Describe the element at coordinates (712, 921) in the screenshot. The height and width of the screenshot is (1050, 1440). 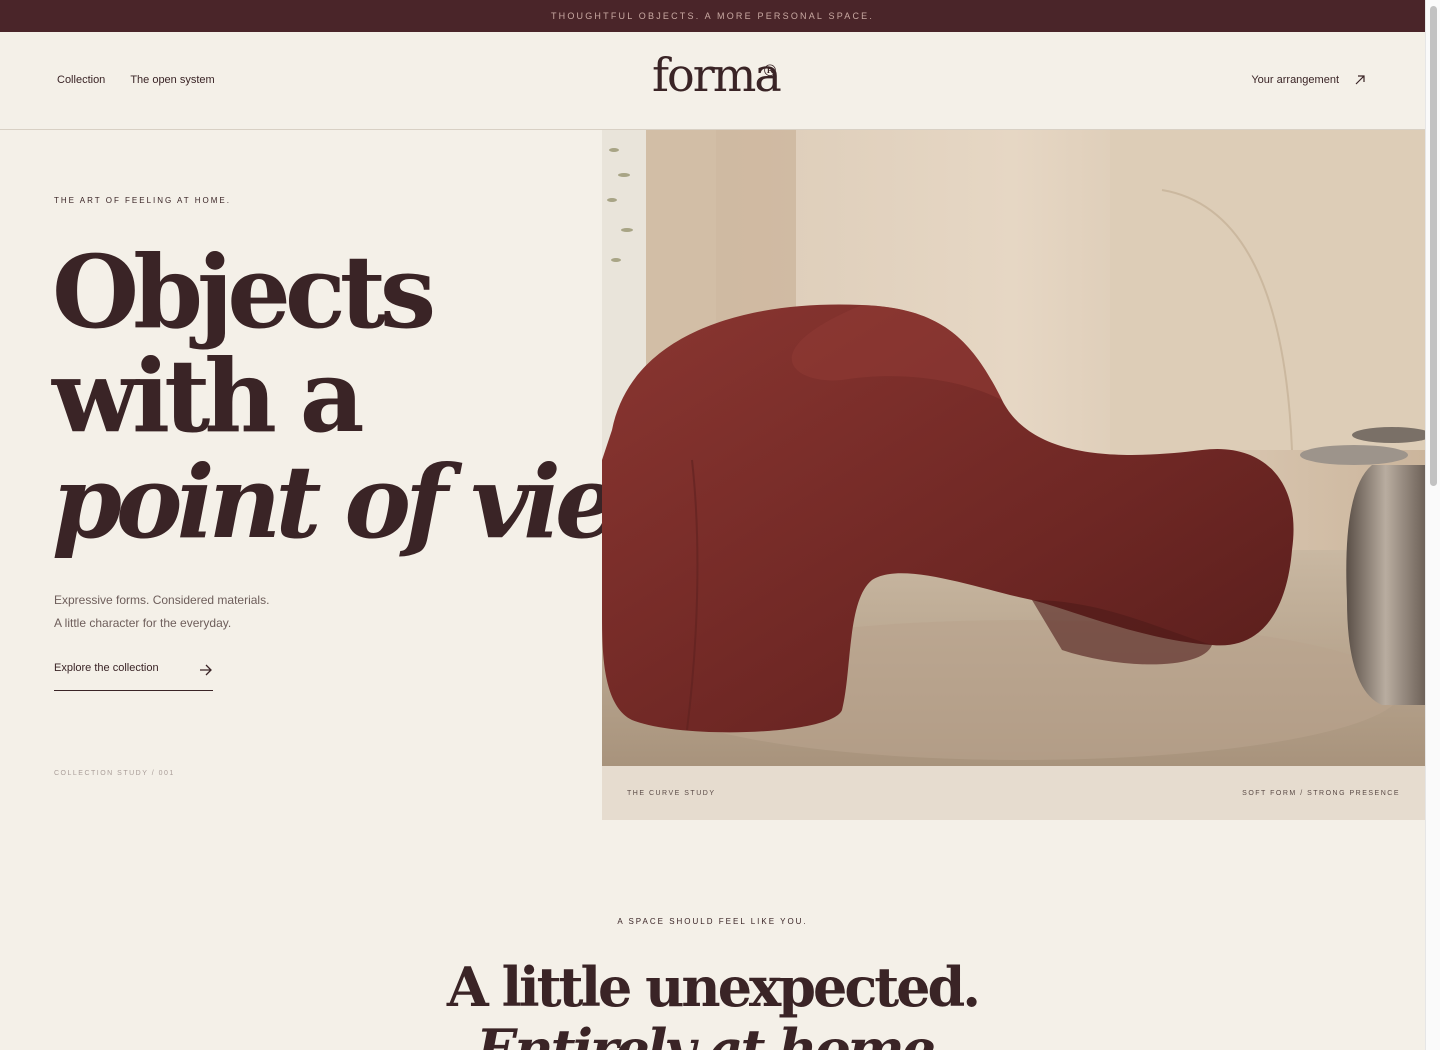
I see `section-eyebrow: A SPACE SHOULD FEEL LIKE YOU.` at that location.